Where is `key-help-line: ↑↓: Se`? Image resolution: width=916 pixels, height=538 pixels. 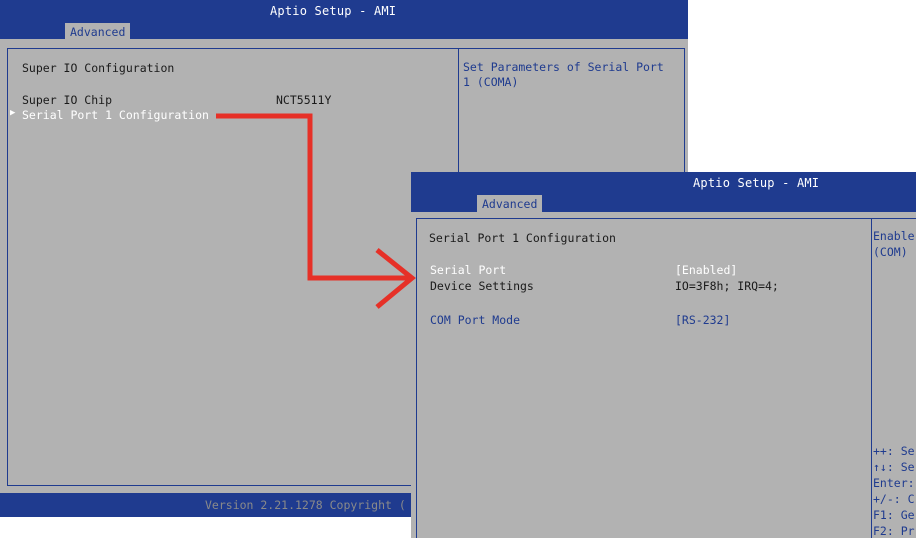
key-help-line: ↑↓: Se is located at coordinates (894, 467).